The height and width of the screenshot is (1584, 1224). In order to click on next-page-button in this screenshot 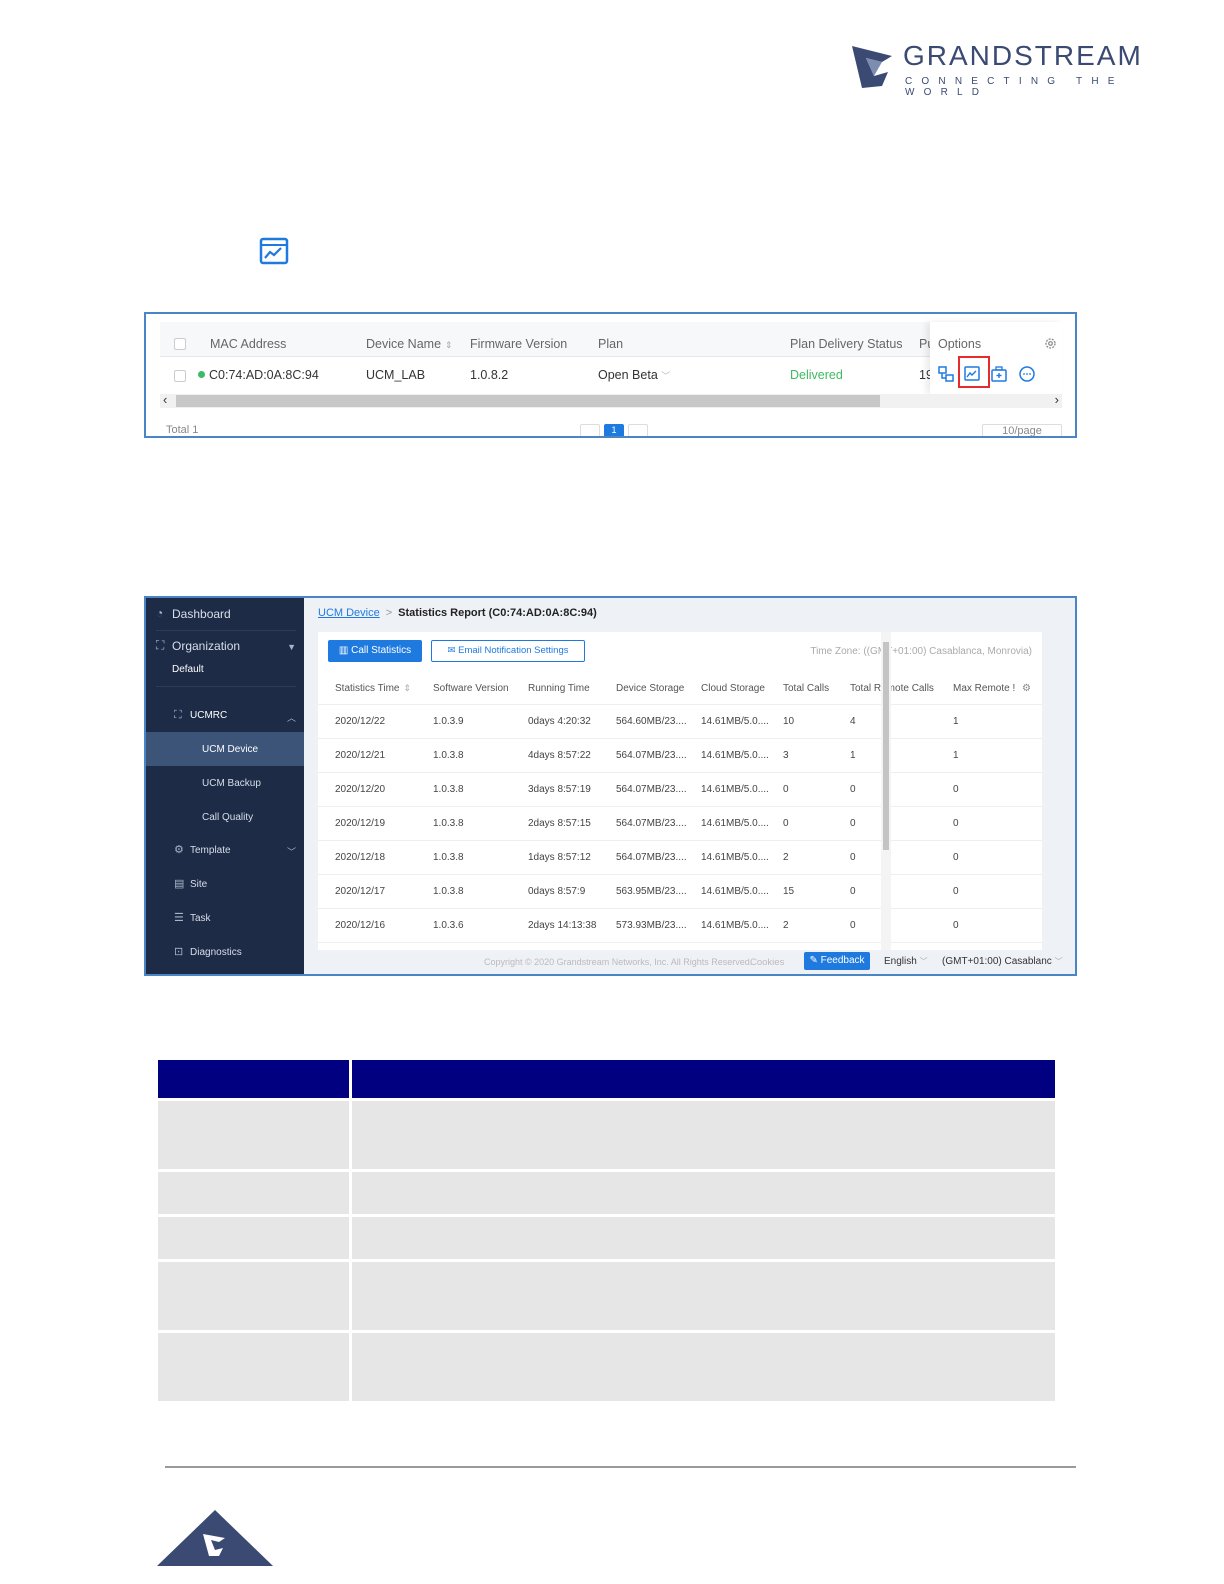, I will do `click(638, 430)`.